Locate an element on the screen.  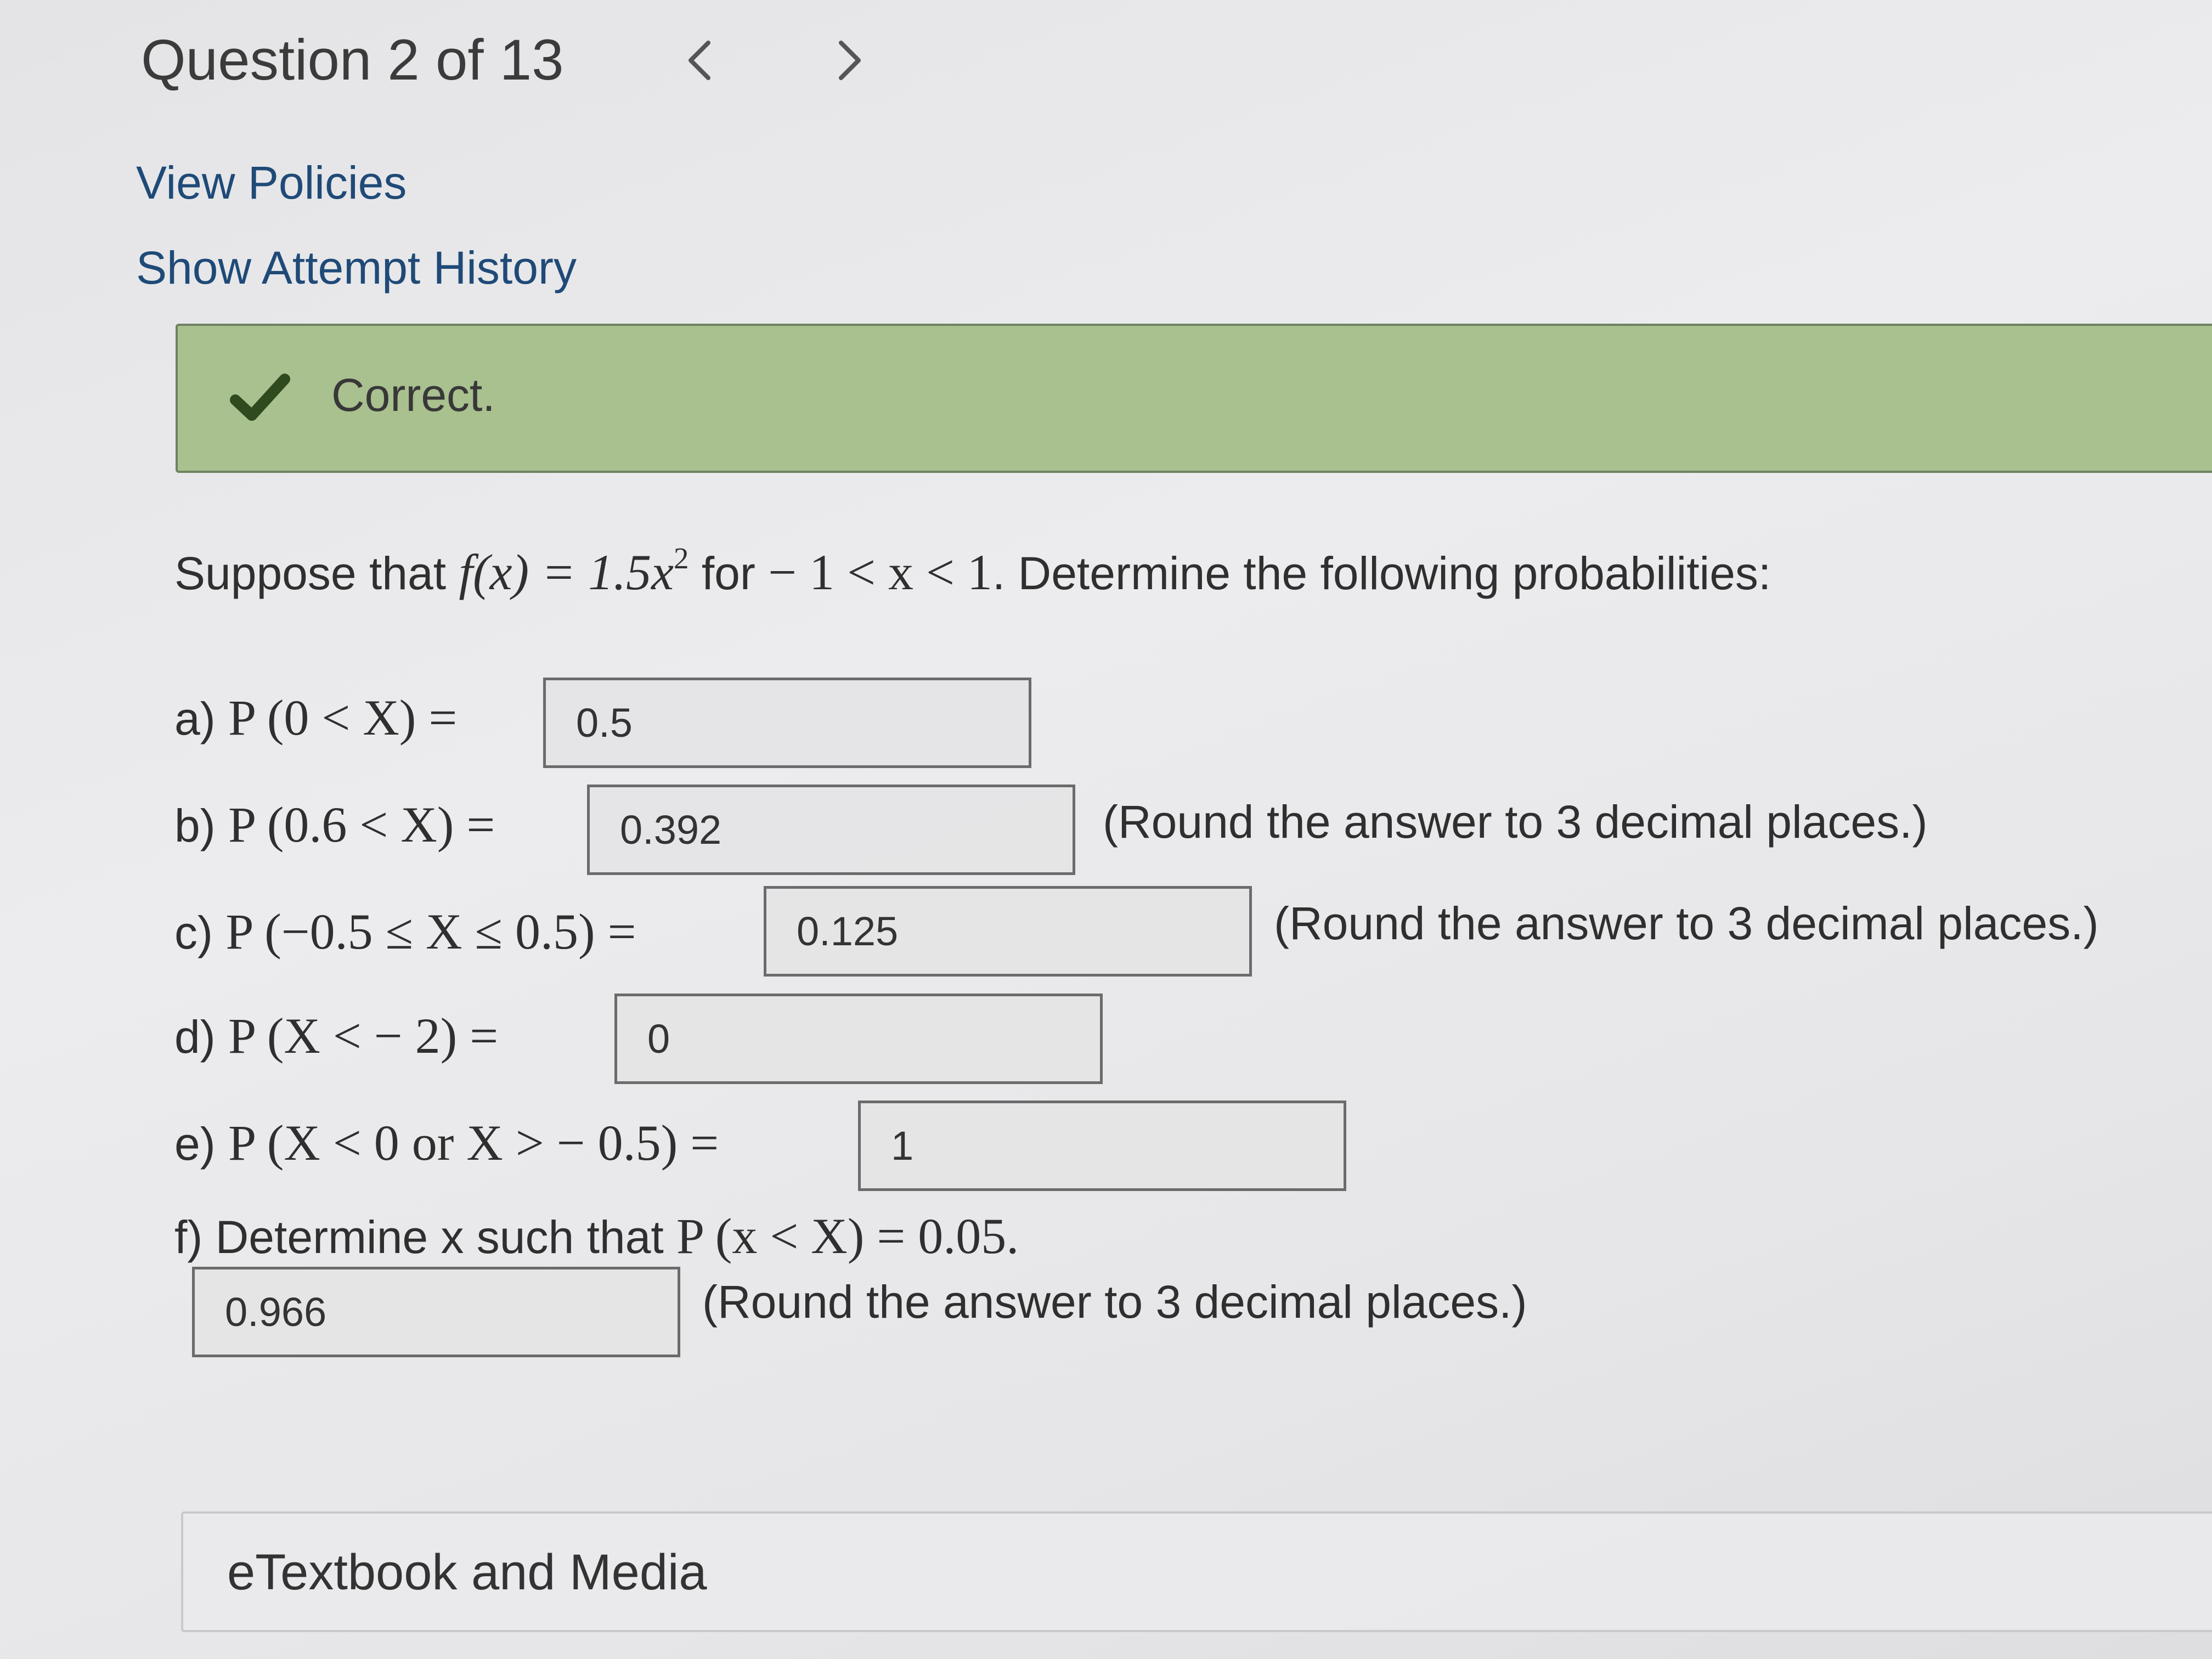
part-b-expression: P (0.6 < X) = is located at coordinates (362, 825).